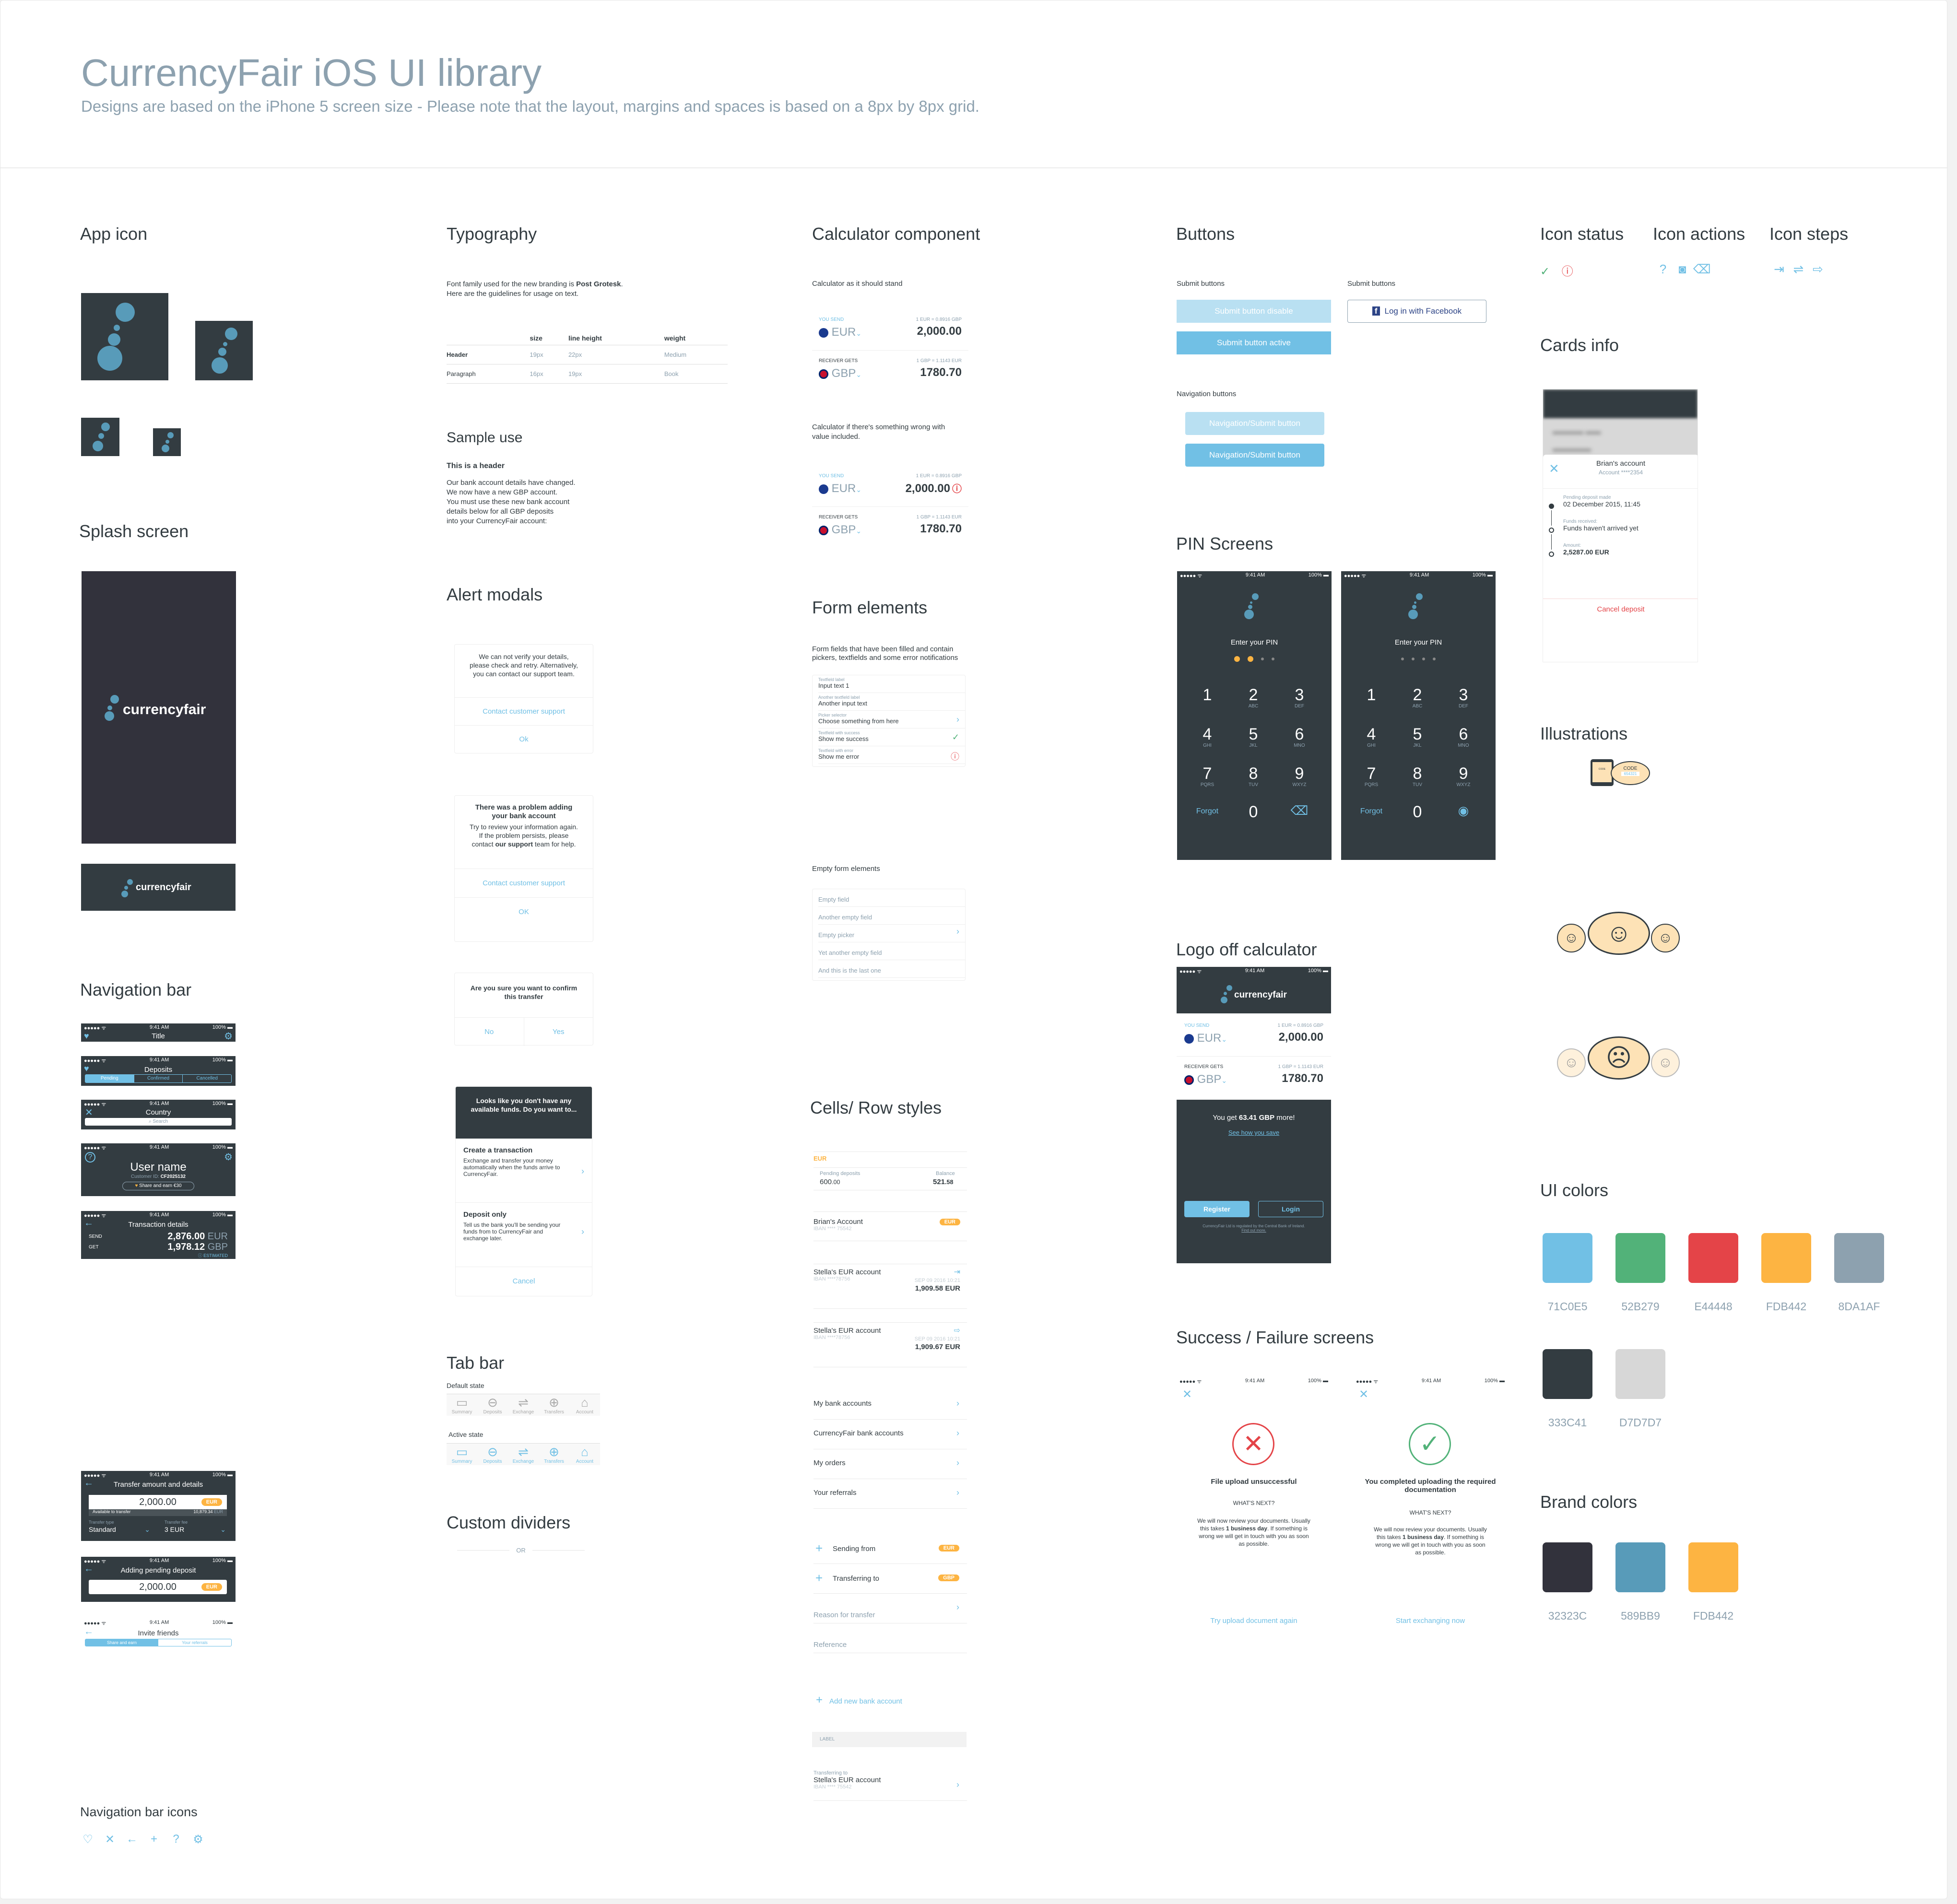 Image resolution: width=1957 pixels, height=1904 pixels. I want to click on tab-transfers: ⊕ Transfers, so click(554, 1405).